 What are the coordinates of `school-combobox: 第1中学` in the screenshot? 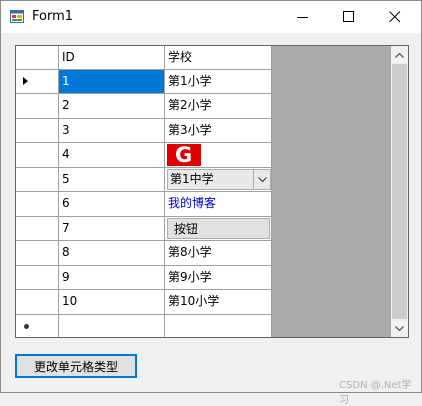 It's located at (219, 179).